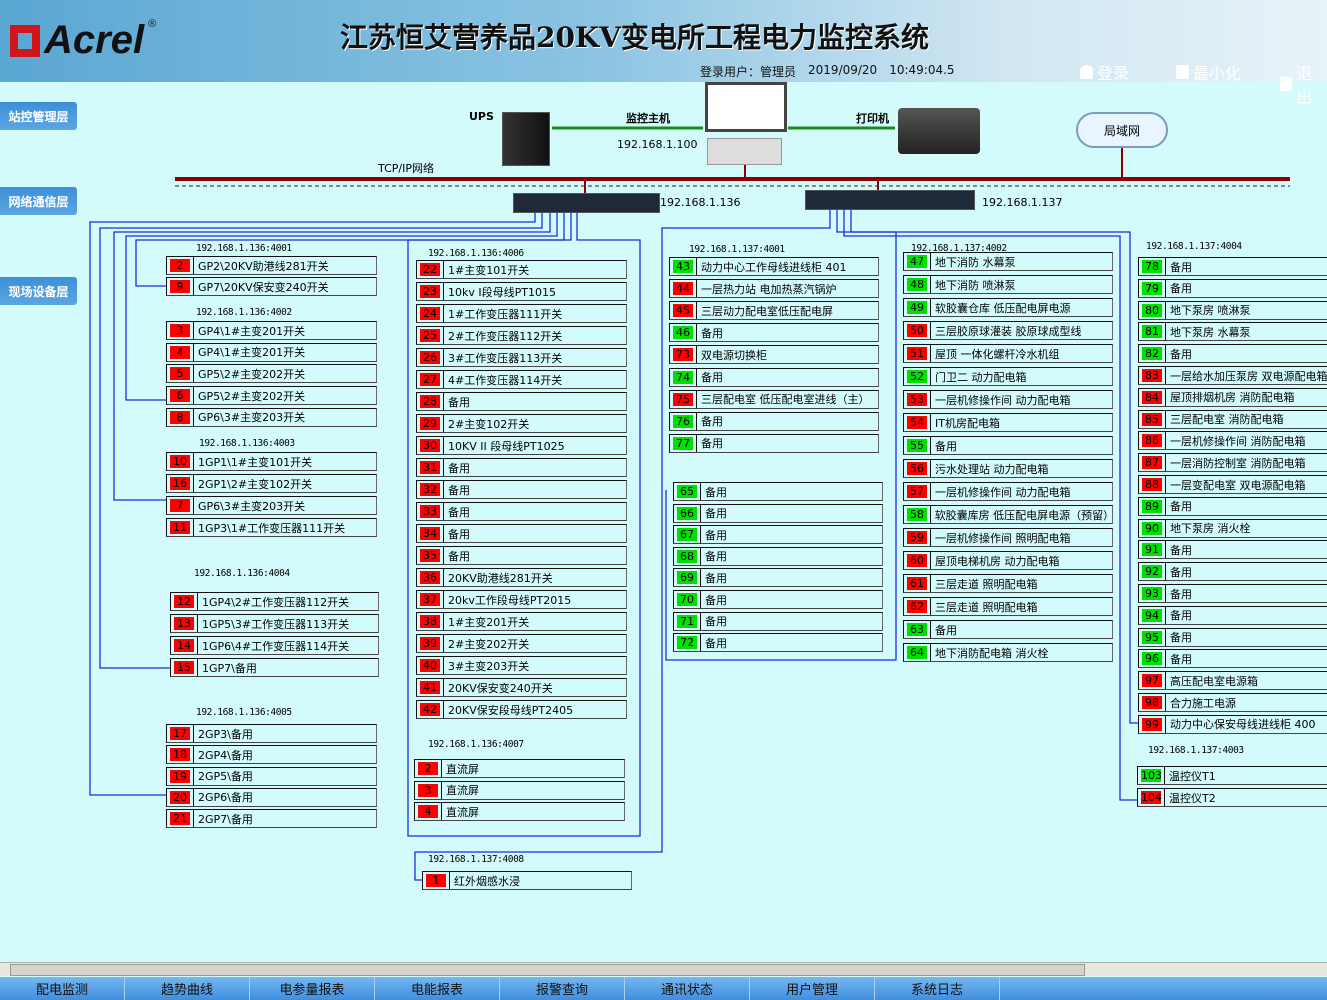 Image resolution: width=1327 pixels, height=1000 pixels. I want to click on device-row: 91 备用, so click(1232, 550).